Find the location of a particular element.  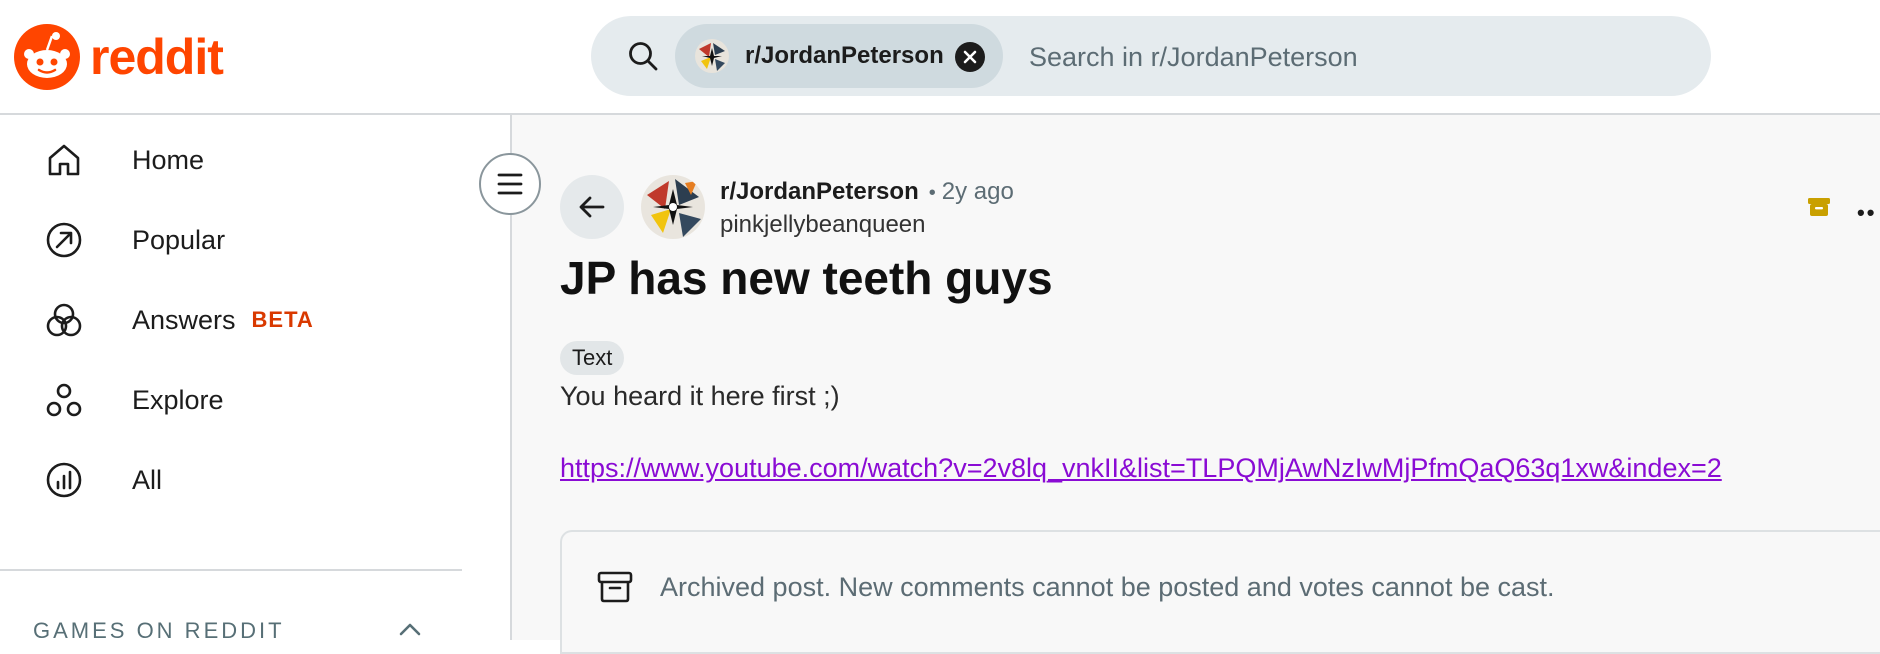

reddit-wordmark: reddit is located at coordinates (157, 57).